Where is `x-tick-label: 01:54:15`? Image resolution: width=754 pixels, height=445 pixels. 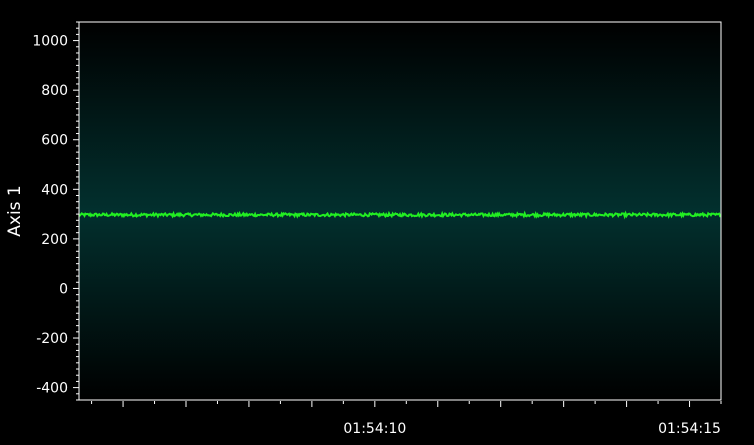
x-tick-label: 01:54:15 is located at coordinates (689, 429).